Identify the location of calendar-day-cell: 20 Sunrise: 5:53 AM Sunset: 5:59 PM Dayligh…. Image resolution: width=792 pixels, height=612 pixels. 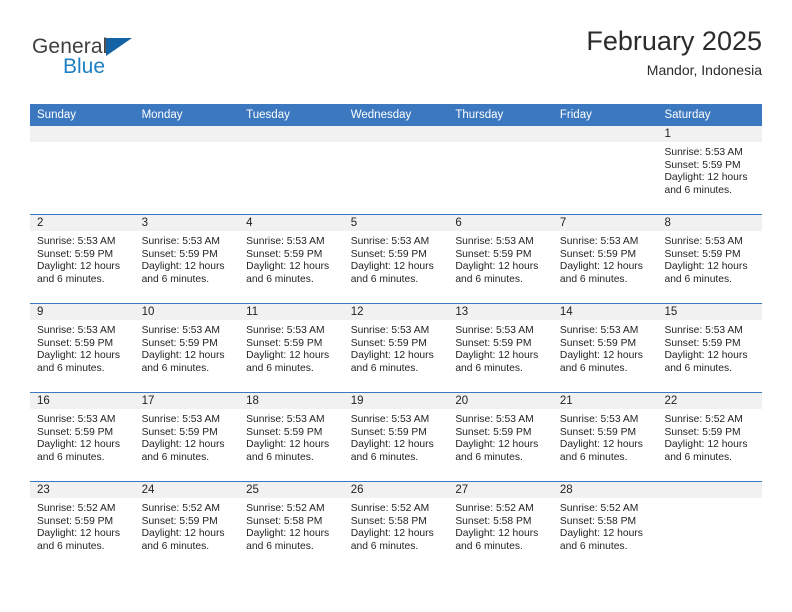
(500, 437).